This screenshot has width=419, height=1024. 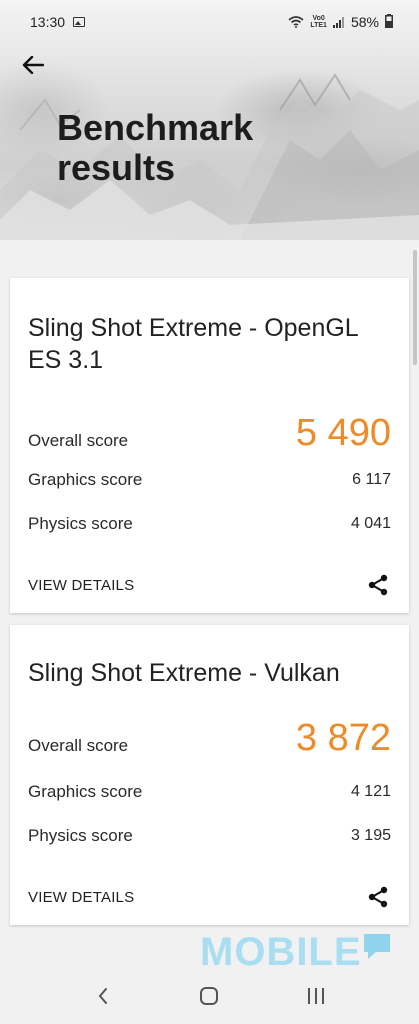 What do you see at coordinates (370, 523) in the screenshot?
I see `physics-score-value: 4 041` at bounding box center [370, 523].